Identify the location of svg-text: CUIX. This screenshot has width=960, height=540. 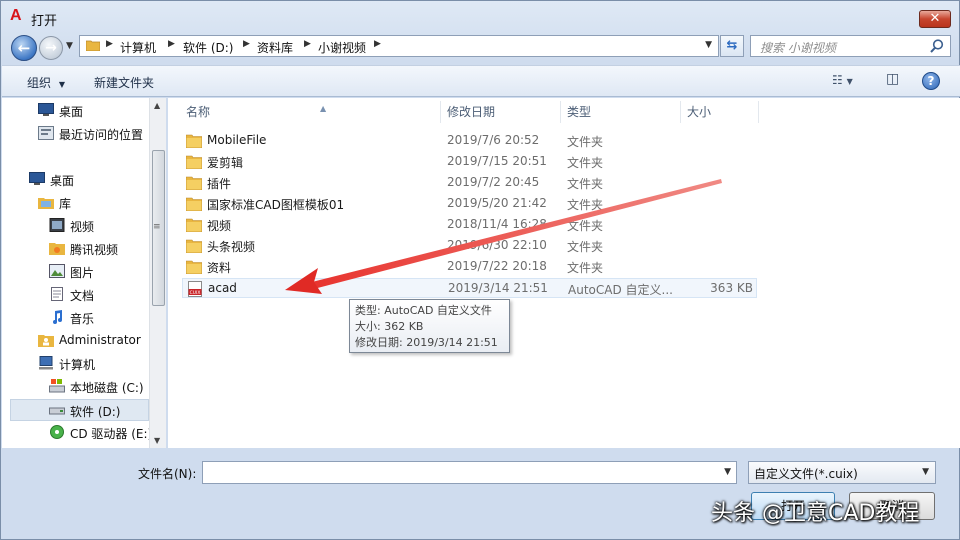
(195, 293).